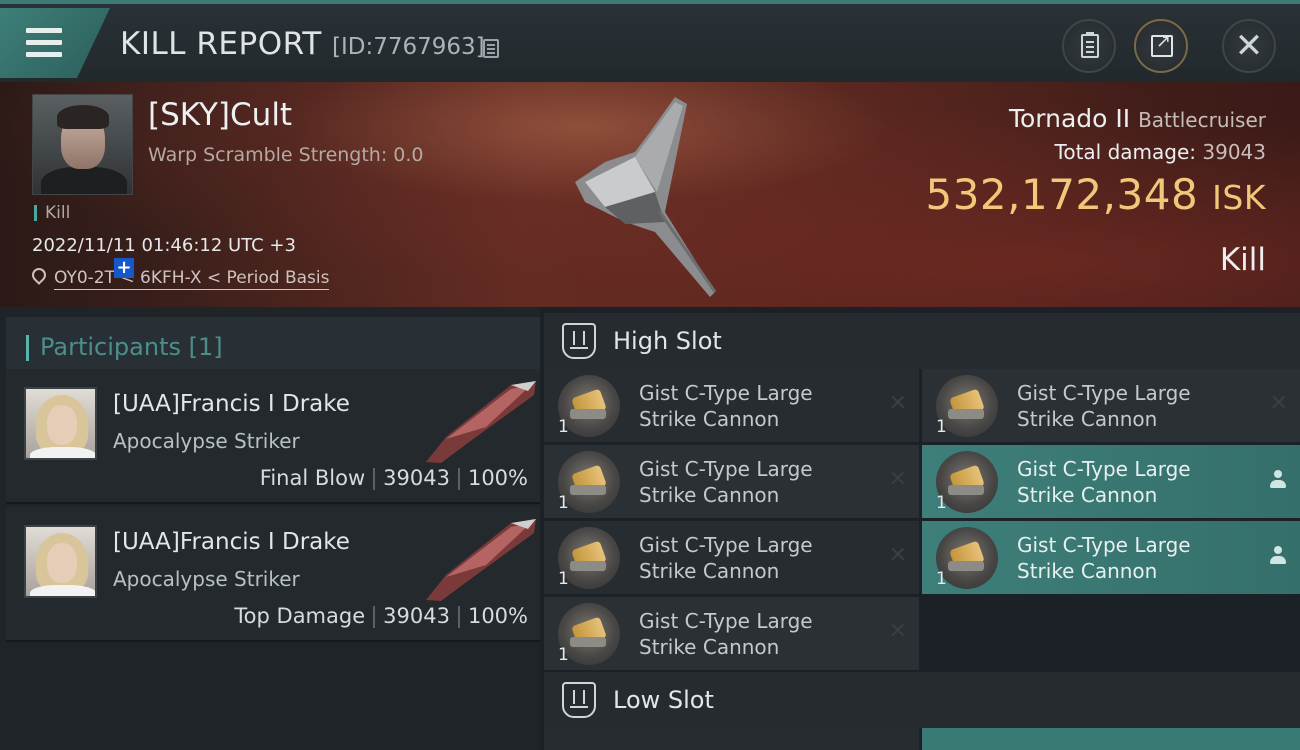 The width and height of the screenshot is (1300, 750). Describe the element at coordinates (1242, 260) in the screenshot. I see `result-label: Kill` at that location.